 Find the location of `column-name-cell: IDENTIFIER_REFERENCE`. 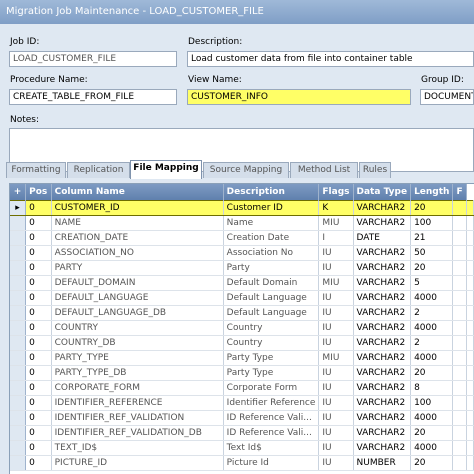

column-name-cell: IDENTIFIER_REFERENCE is located at coordinates (137, 403).